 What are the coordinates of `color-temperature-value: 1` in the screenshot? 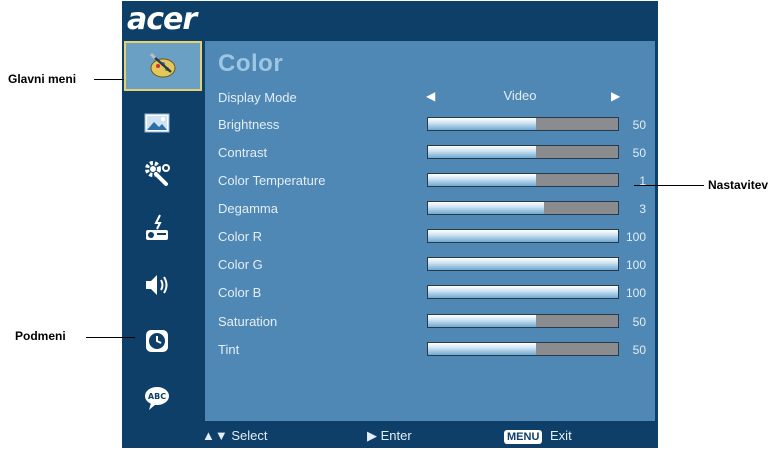 It's located at (642, 181).